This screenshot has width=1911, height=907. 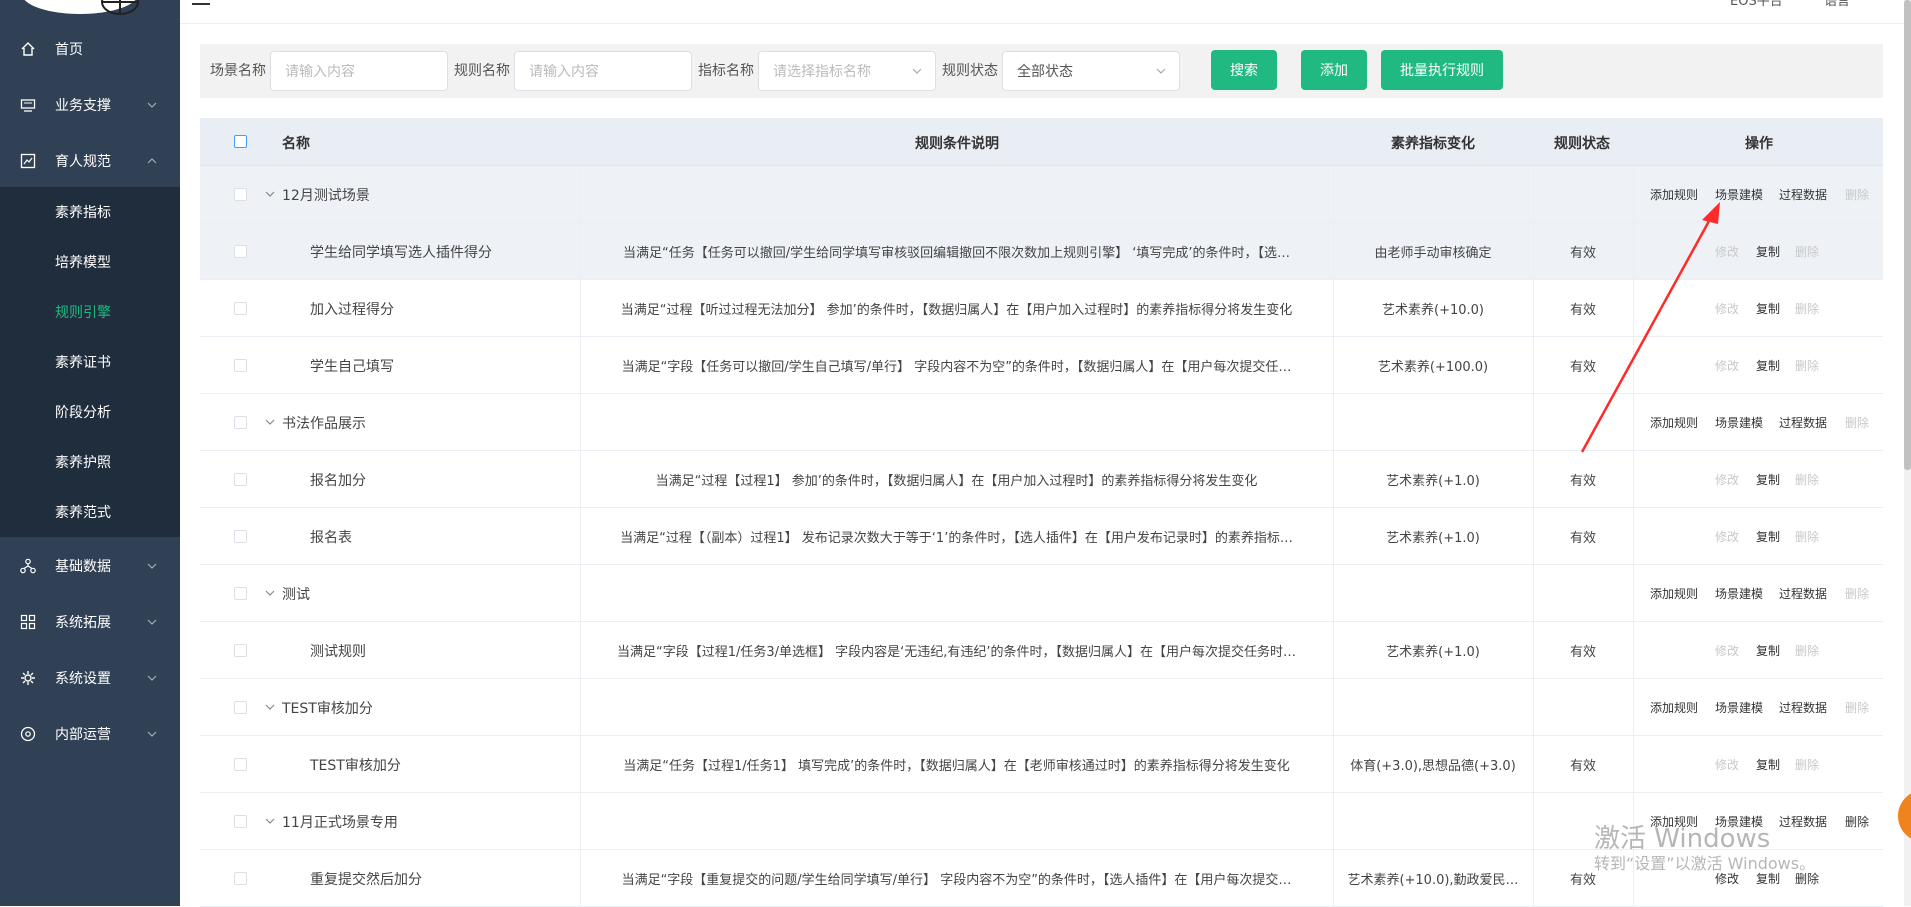 I want to click on group-name: 书法作品展示, so click(x=324, y=423).